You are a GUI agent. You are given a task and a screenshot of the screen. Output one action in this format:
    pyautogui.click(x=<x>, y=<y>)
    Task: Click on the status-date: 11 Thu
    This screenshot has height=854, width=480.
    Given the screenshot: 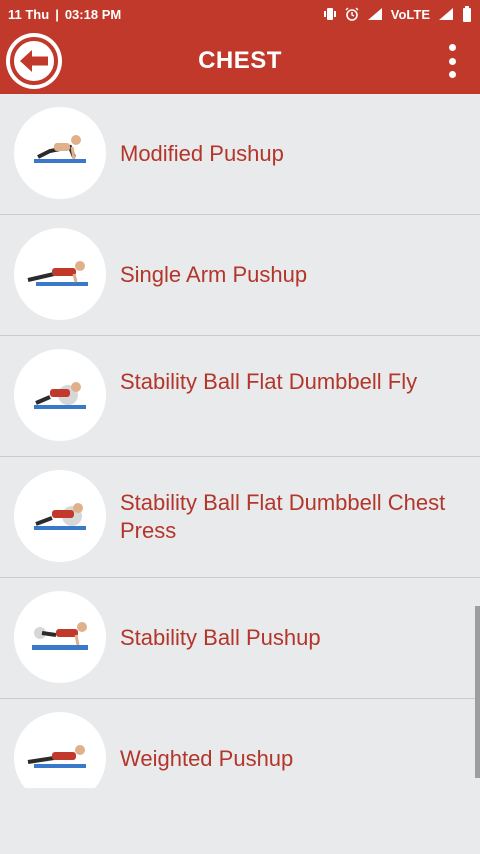 What is the action you would take?
    pyautogui.click(x=29, y=14)
    